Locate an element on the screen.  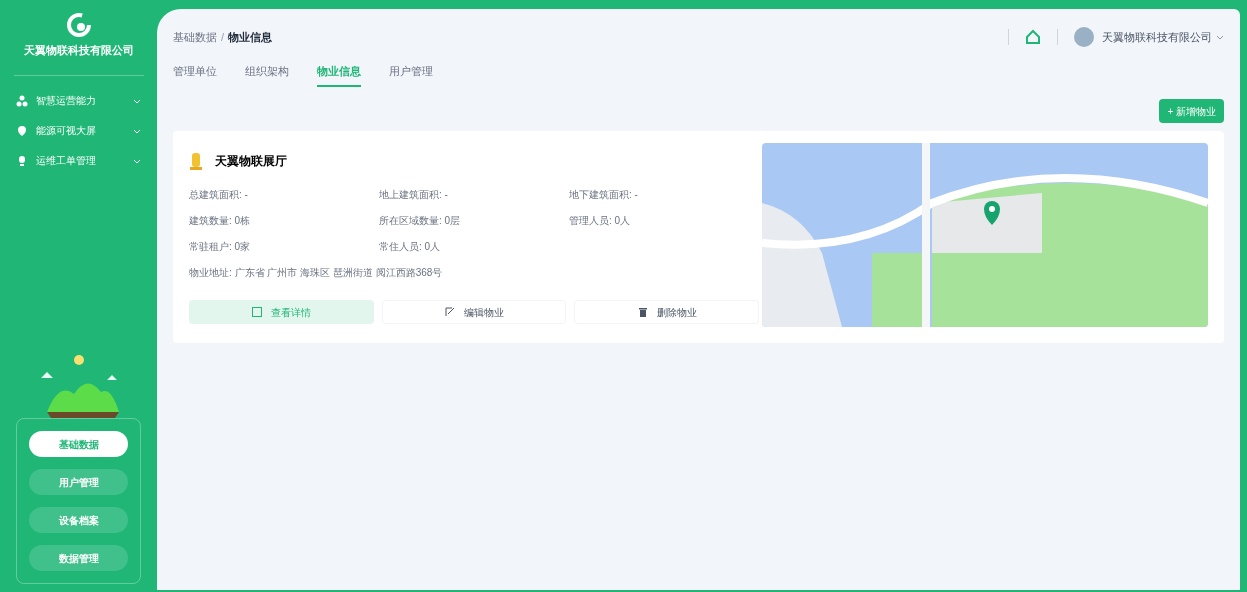
trash-icon is located at coordinates (642, 312).